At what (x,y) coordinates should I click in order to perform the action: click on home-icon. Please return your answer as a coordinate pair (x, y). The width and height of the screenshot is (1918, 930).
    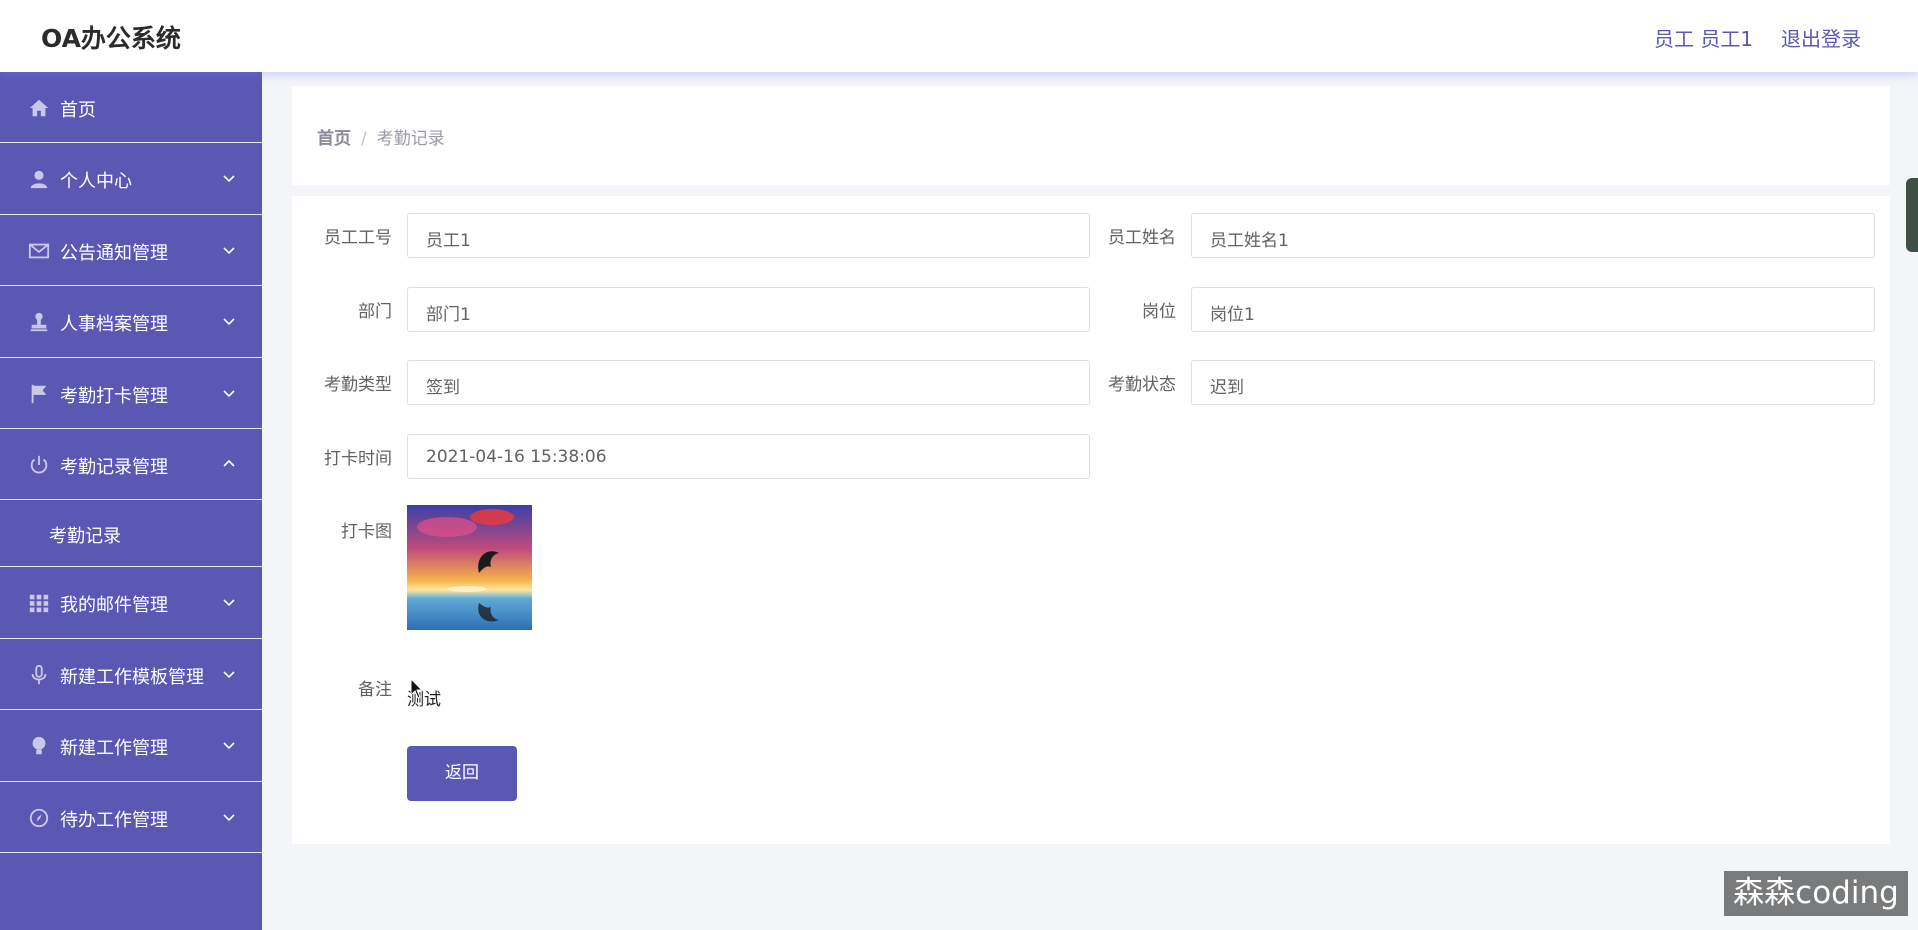
    Looking at the image, I should click on (39, 108).